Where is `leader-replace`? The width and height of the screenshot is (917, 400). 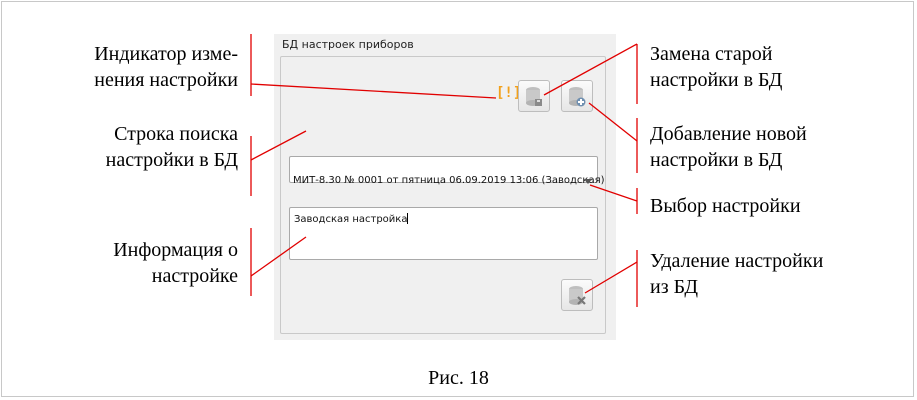 leader-replace is located at coordinates (590, 69).